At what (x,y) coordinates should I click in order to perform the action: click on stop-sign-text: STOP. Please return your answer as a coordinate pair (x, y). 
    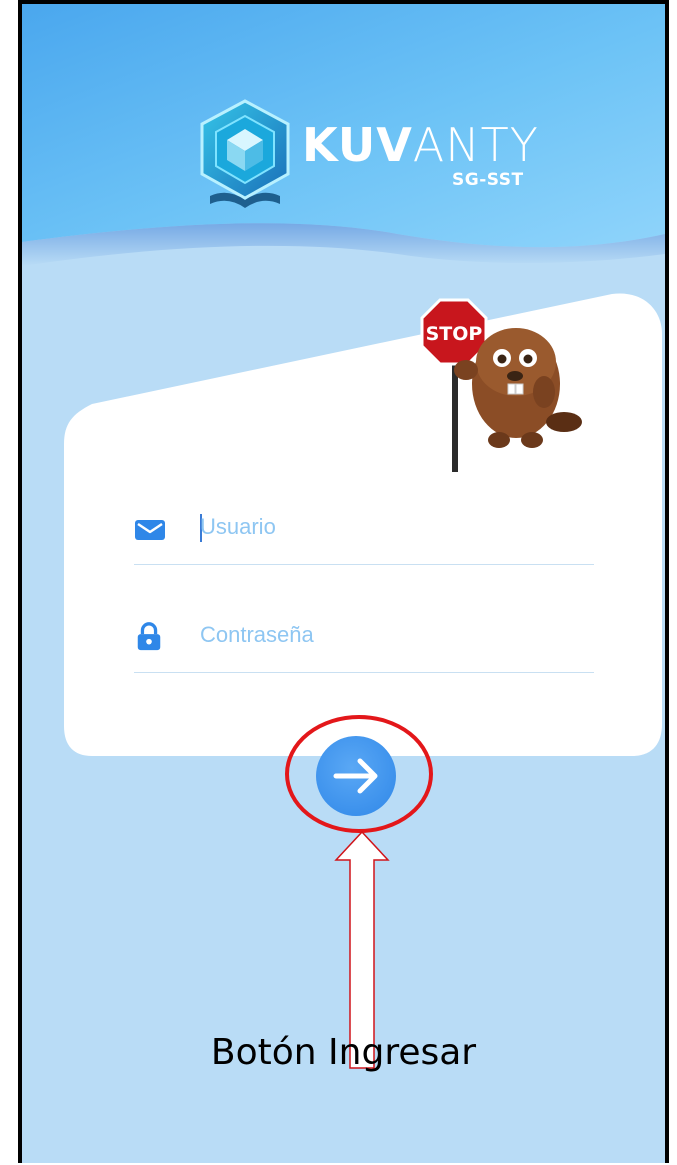
    Looking at the image, I should click on (454, 334).